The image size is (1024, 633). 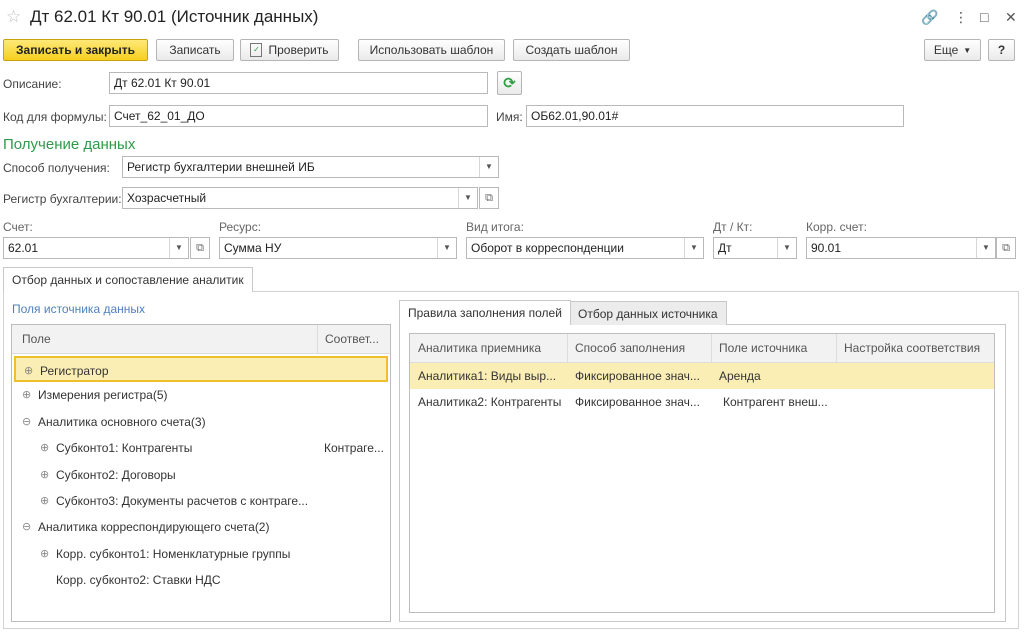 I want to click on name-label: Имя:, so click(x=509, y=117).